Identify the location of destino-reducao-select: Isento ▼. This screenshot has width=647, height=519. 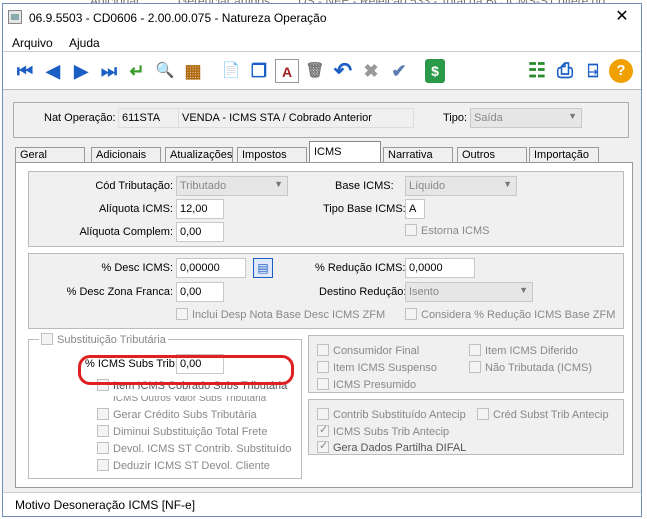
(469, 292).